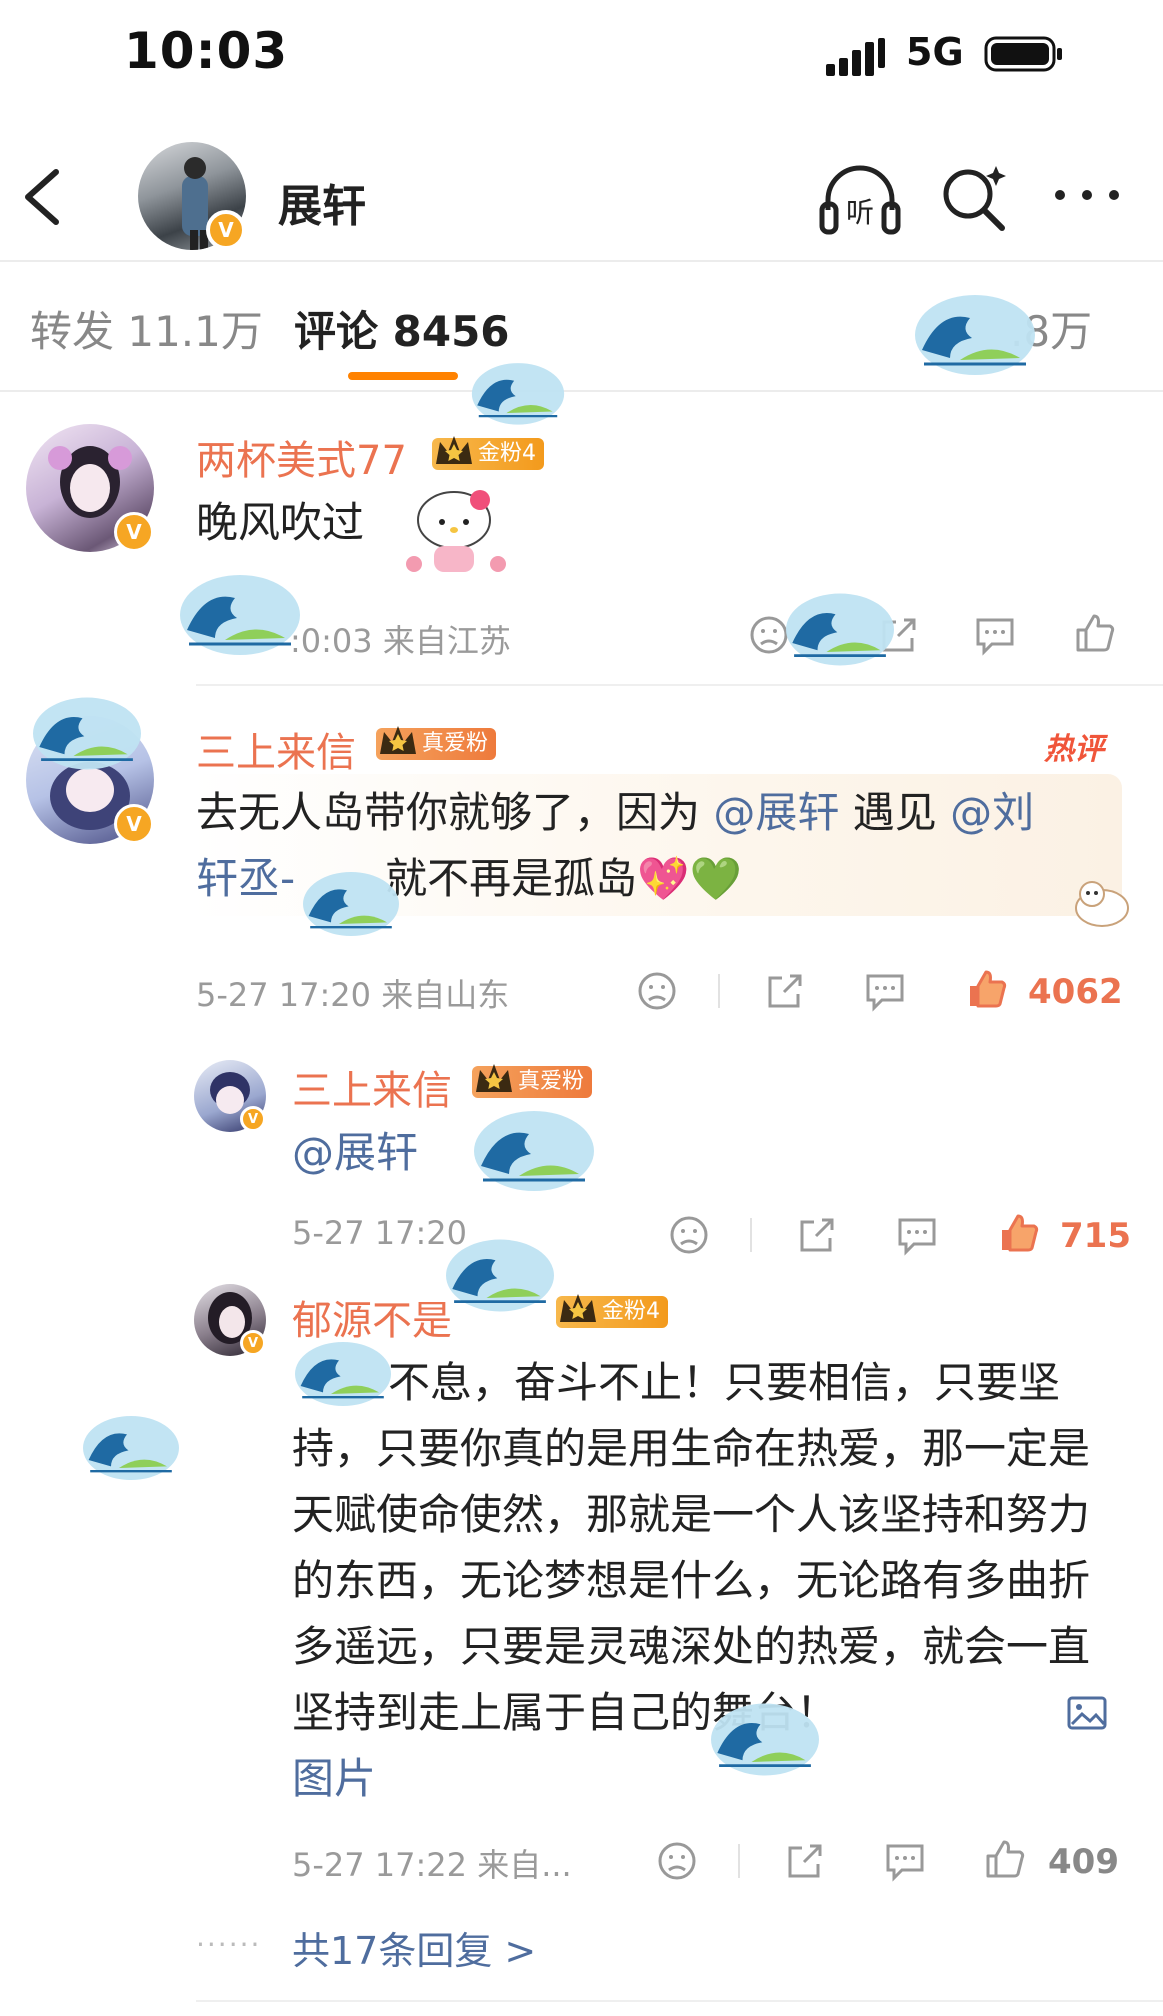 This screenshot has width=1163, height=2016. What do you see at coordinates (400, 641) in the screenshot?
I see `comment-meta: :0:03 来自江苏` at bounding box center [400, 641].